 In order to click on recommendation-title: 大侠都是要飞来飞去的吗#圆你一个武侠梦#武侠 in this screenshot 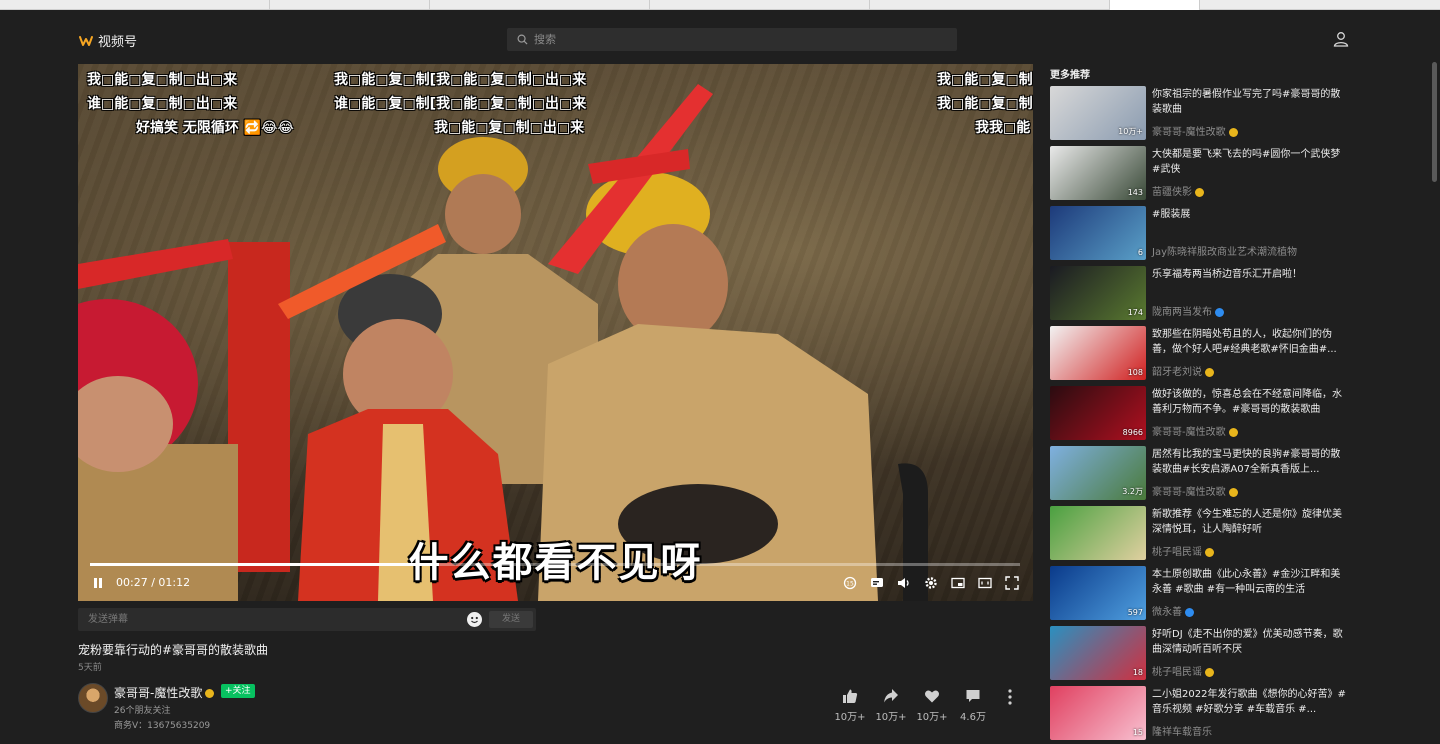, I will do `click(1250, 162)`.